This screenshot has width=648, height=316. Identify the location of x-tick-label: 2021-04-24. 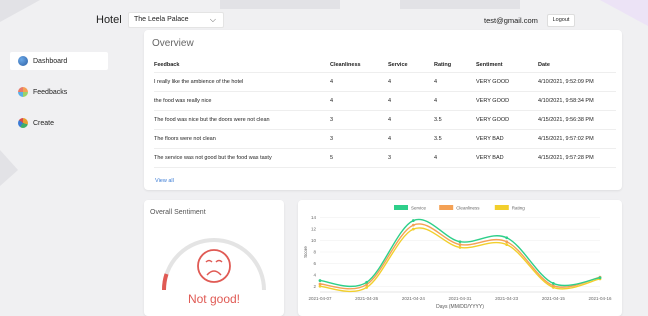
(414, 298).